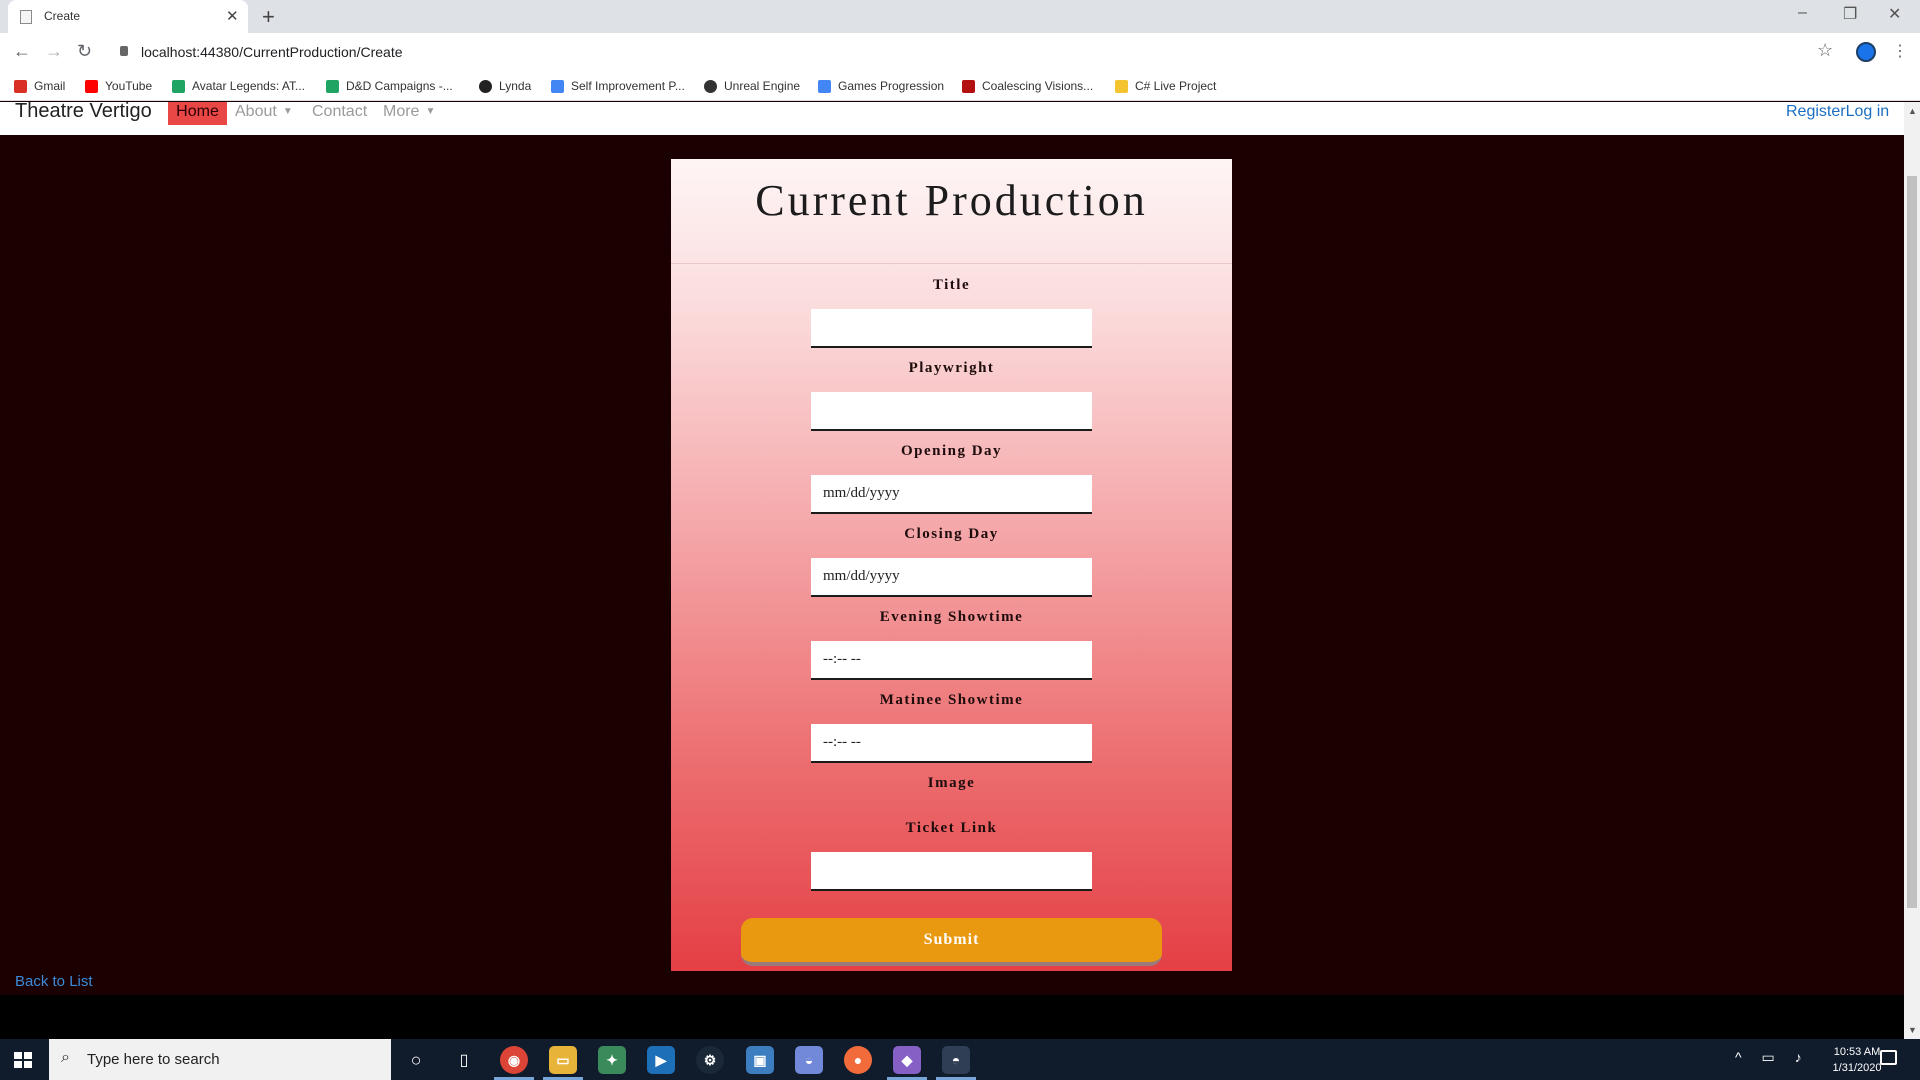 The image size is (1920, 1080). Describe the element at coordinates (960, 16) in the screenshot. I see `browser-tab-strip: Create ✕ + – ❐ ✕` at that location.